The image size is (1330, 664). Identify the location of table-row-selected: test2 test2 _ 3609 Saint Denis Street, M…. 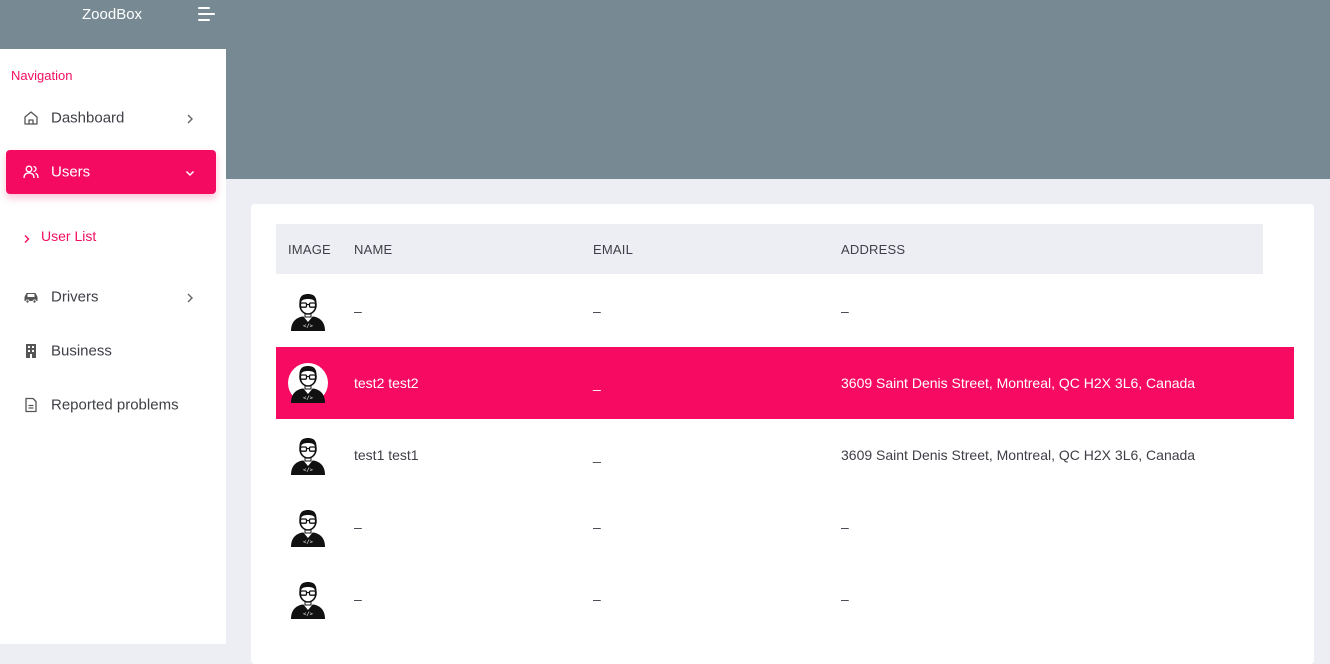
(785, 383).